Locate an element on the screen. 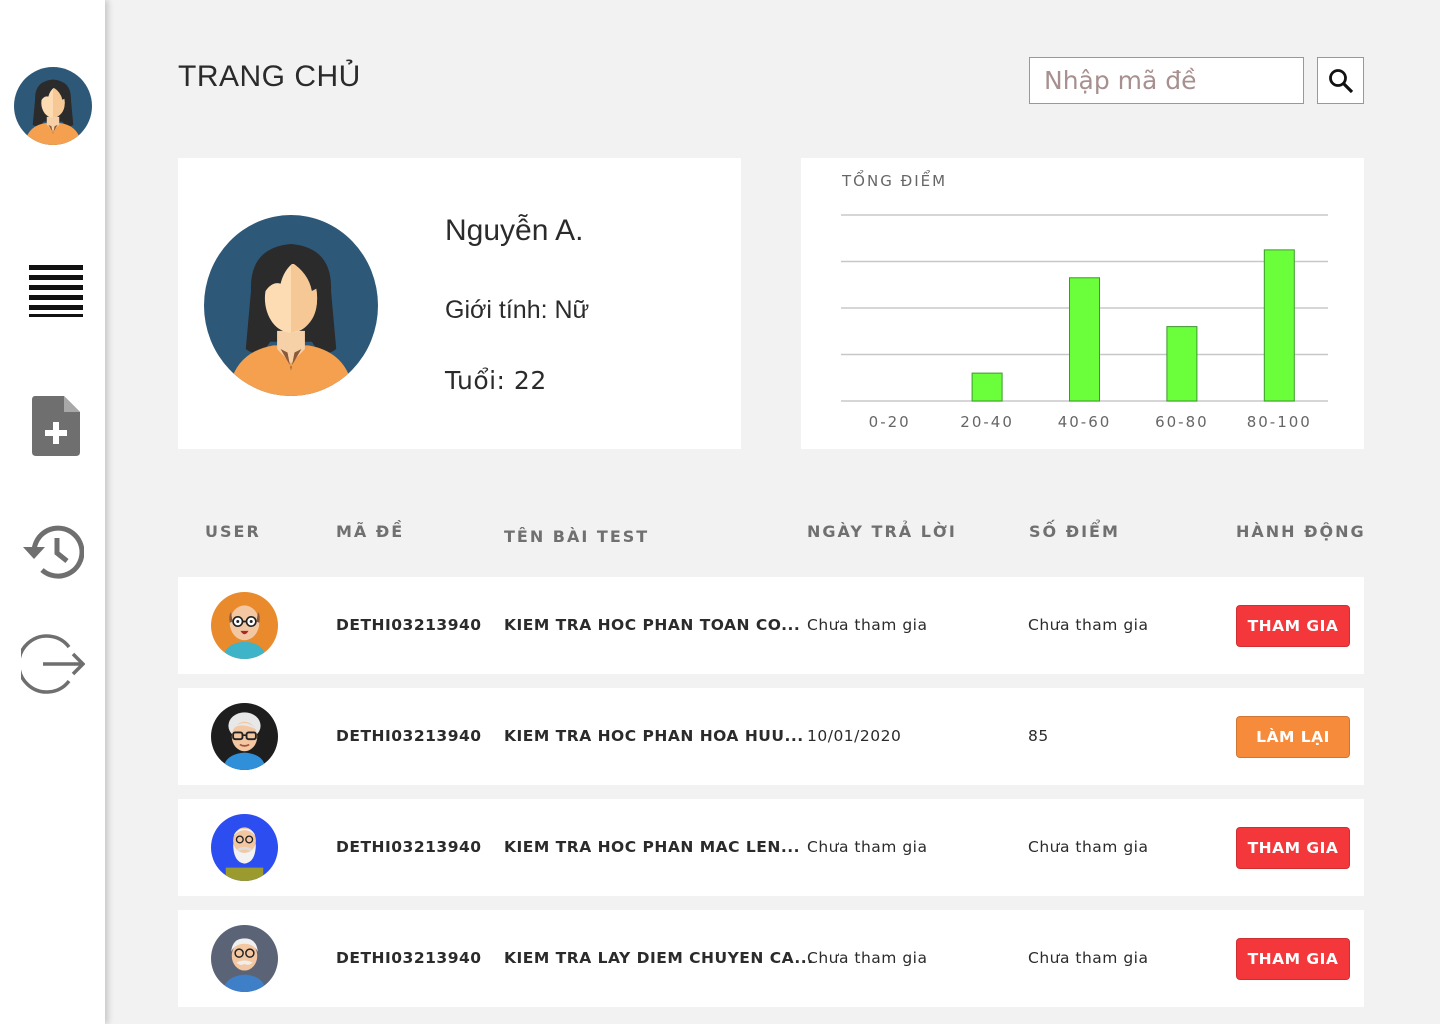 The width and height of the screenshot is (1440, 1024). search-button is located at coordinates (1340, 80).